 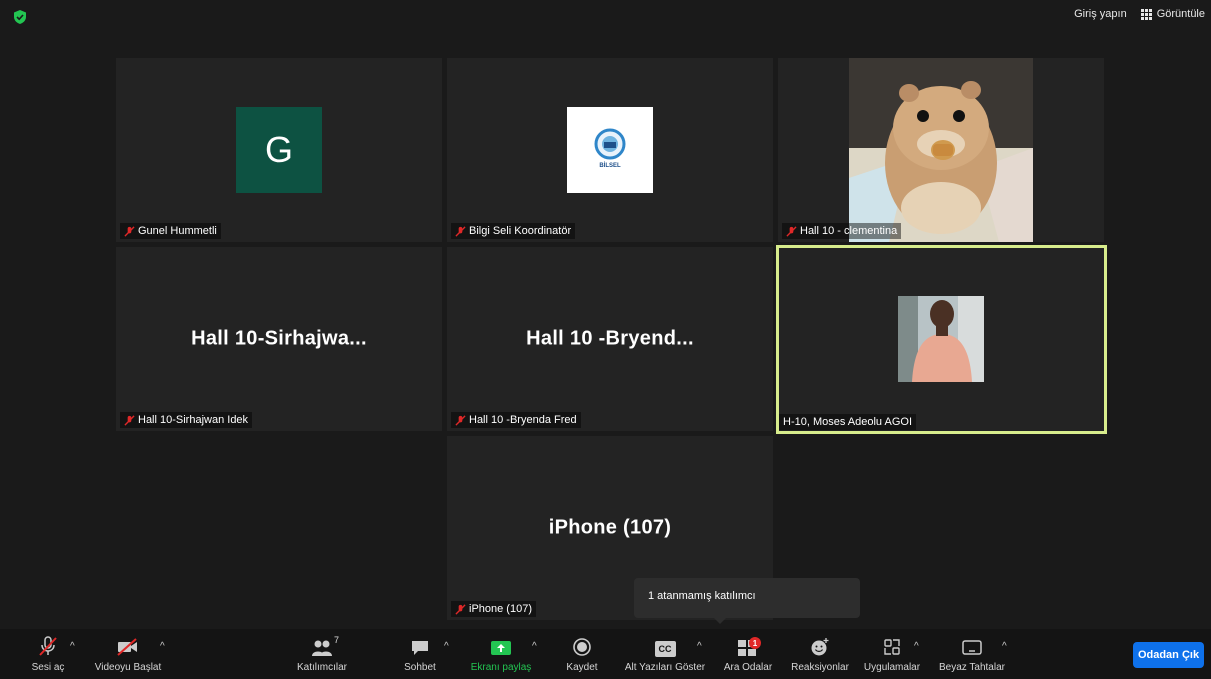 I want to click on top-bar: Giriş yapın Görüntüle, so click(x=605, y=17).